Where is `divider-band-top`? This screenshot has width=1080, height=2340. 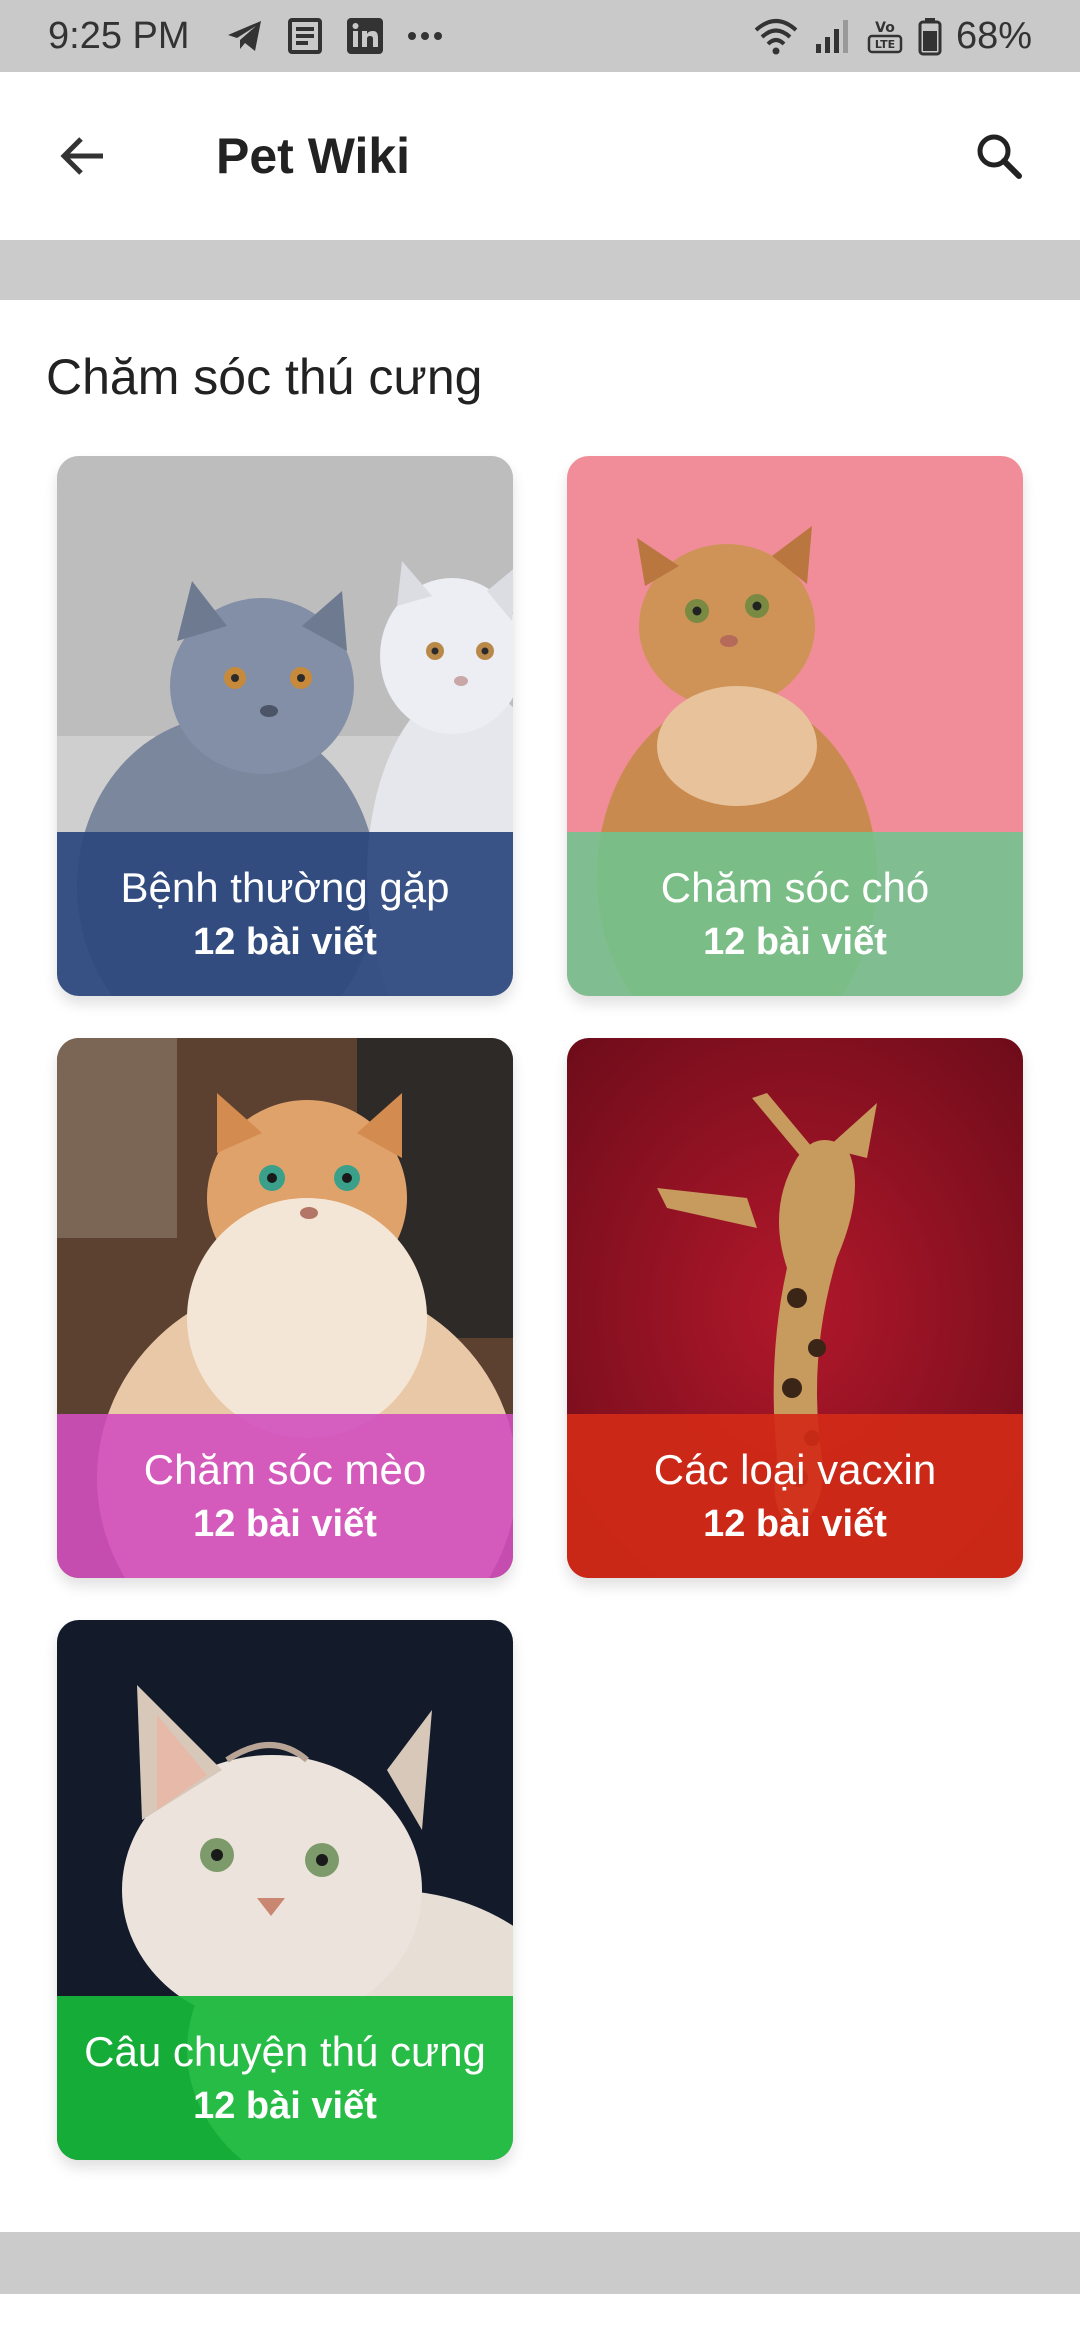 divider-band-top is located at coordinates (540, 270).